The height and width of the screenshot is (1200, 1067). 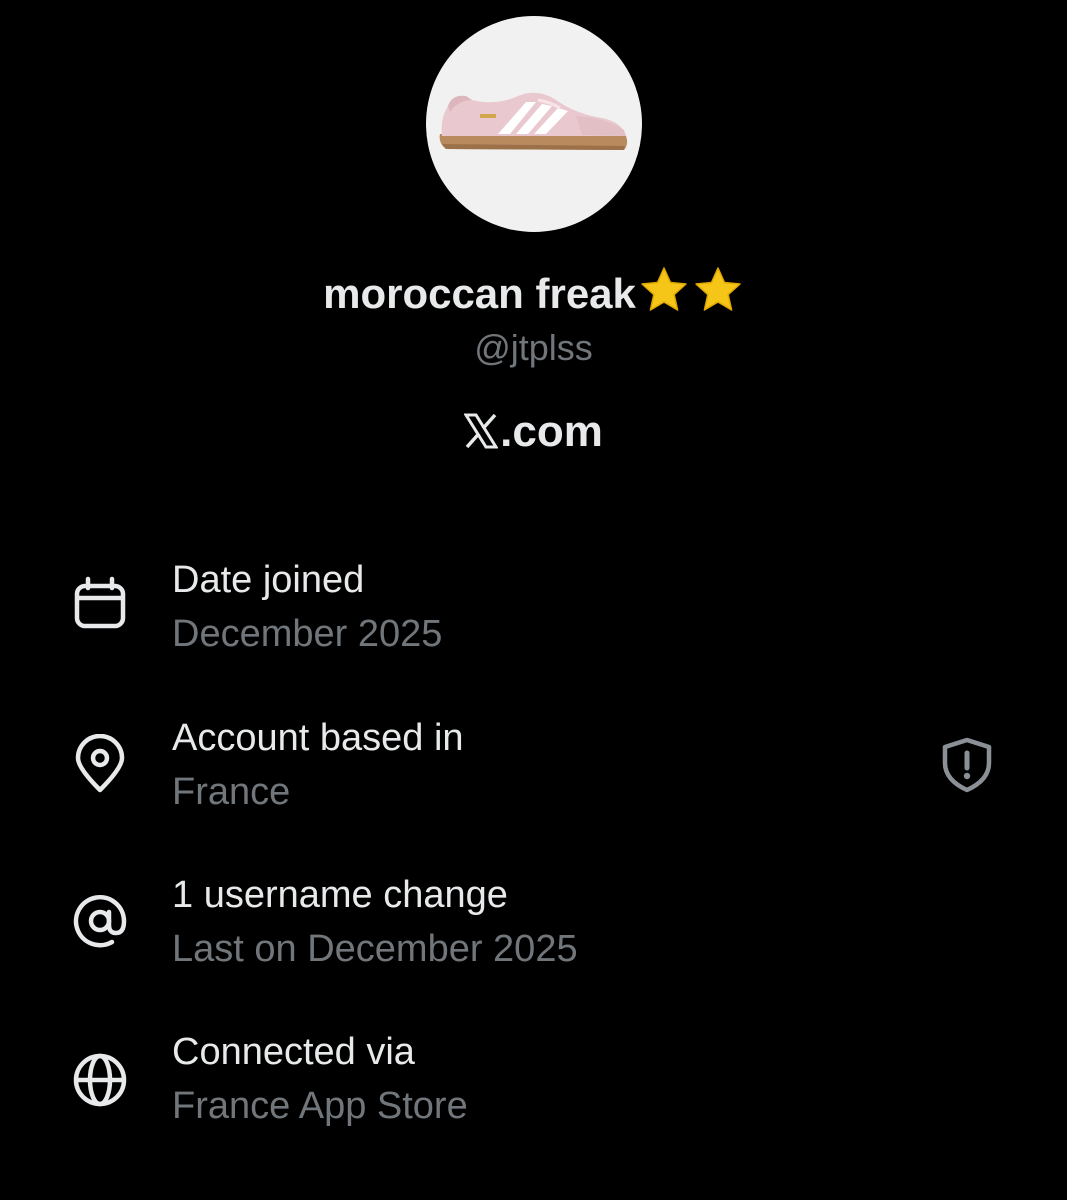 I want to click on account-based-in-label: Account based in, so click(x=318, y=738).